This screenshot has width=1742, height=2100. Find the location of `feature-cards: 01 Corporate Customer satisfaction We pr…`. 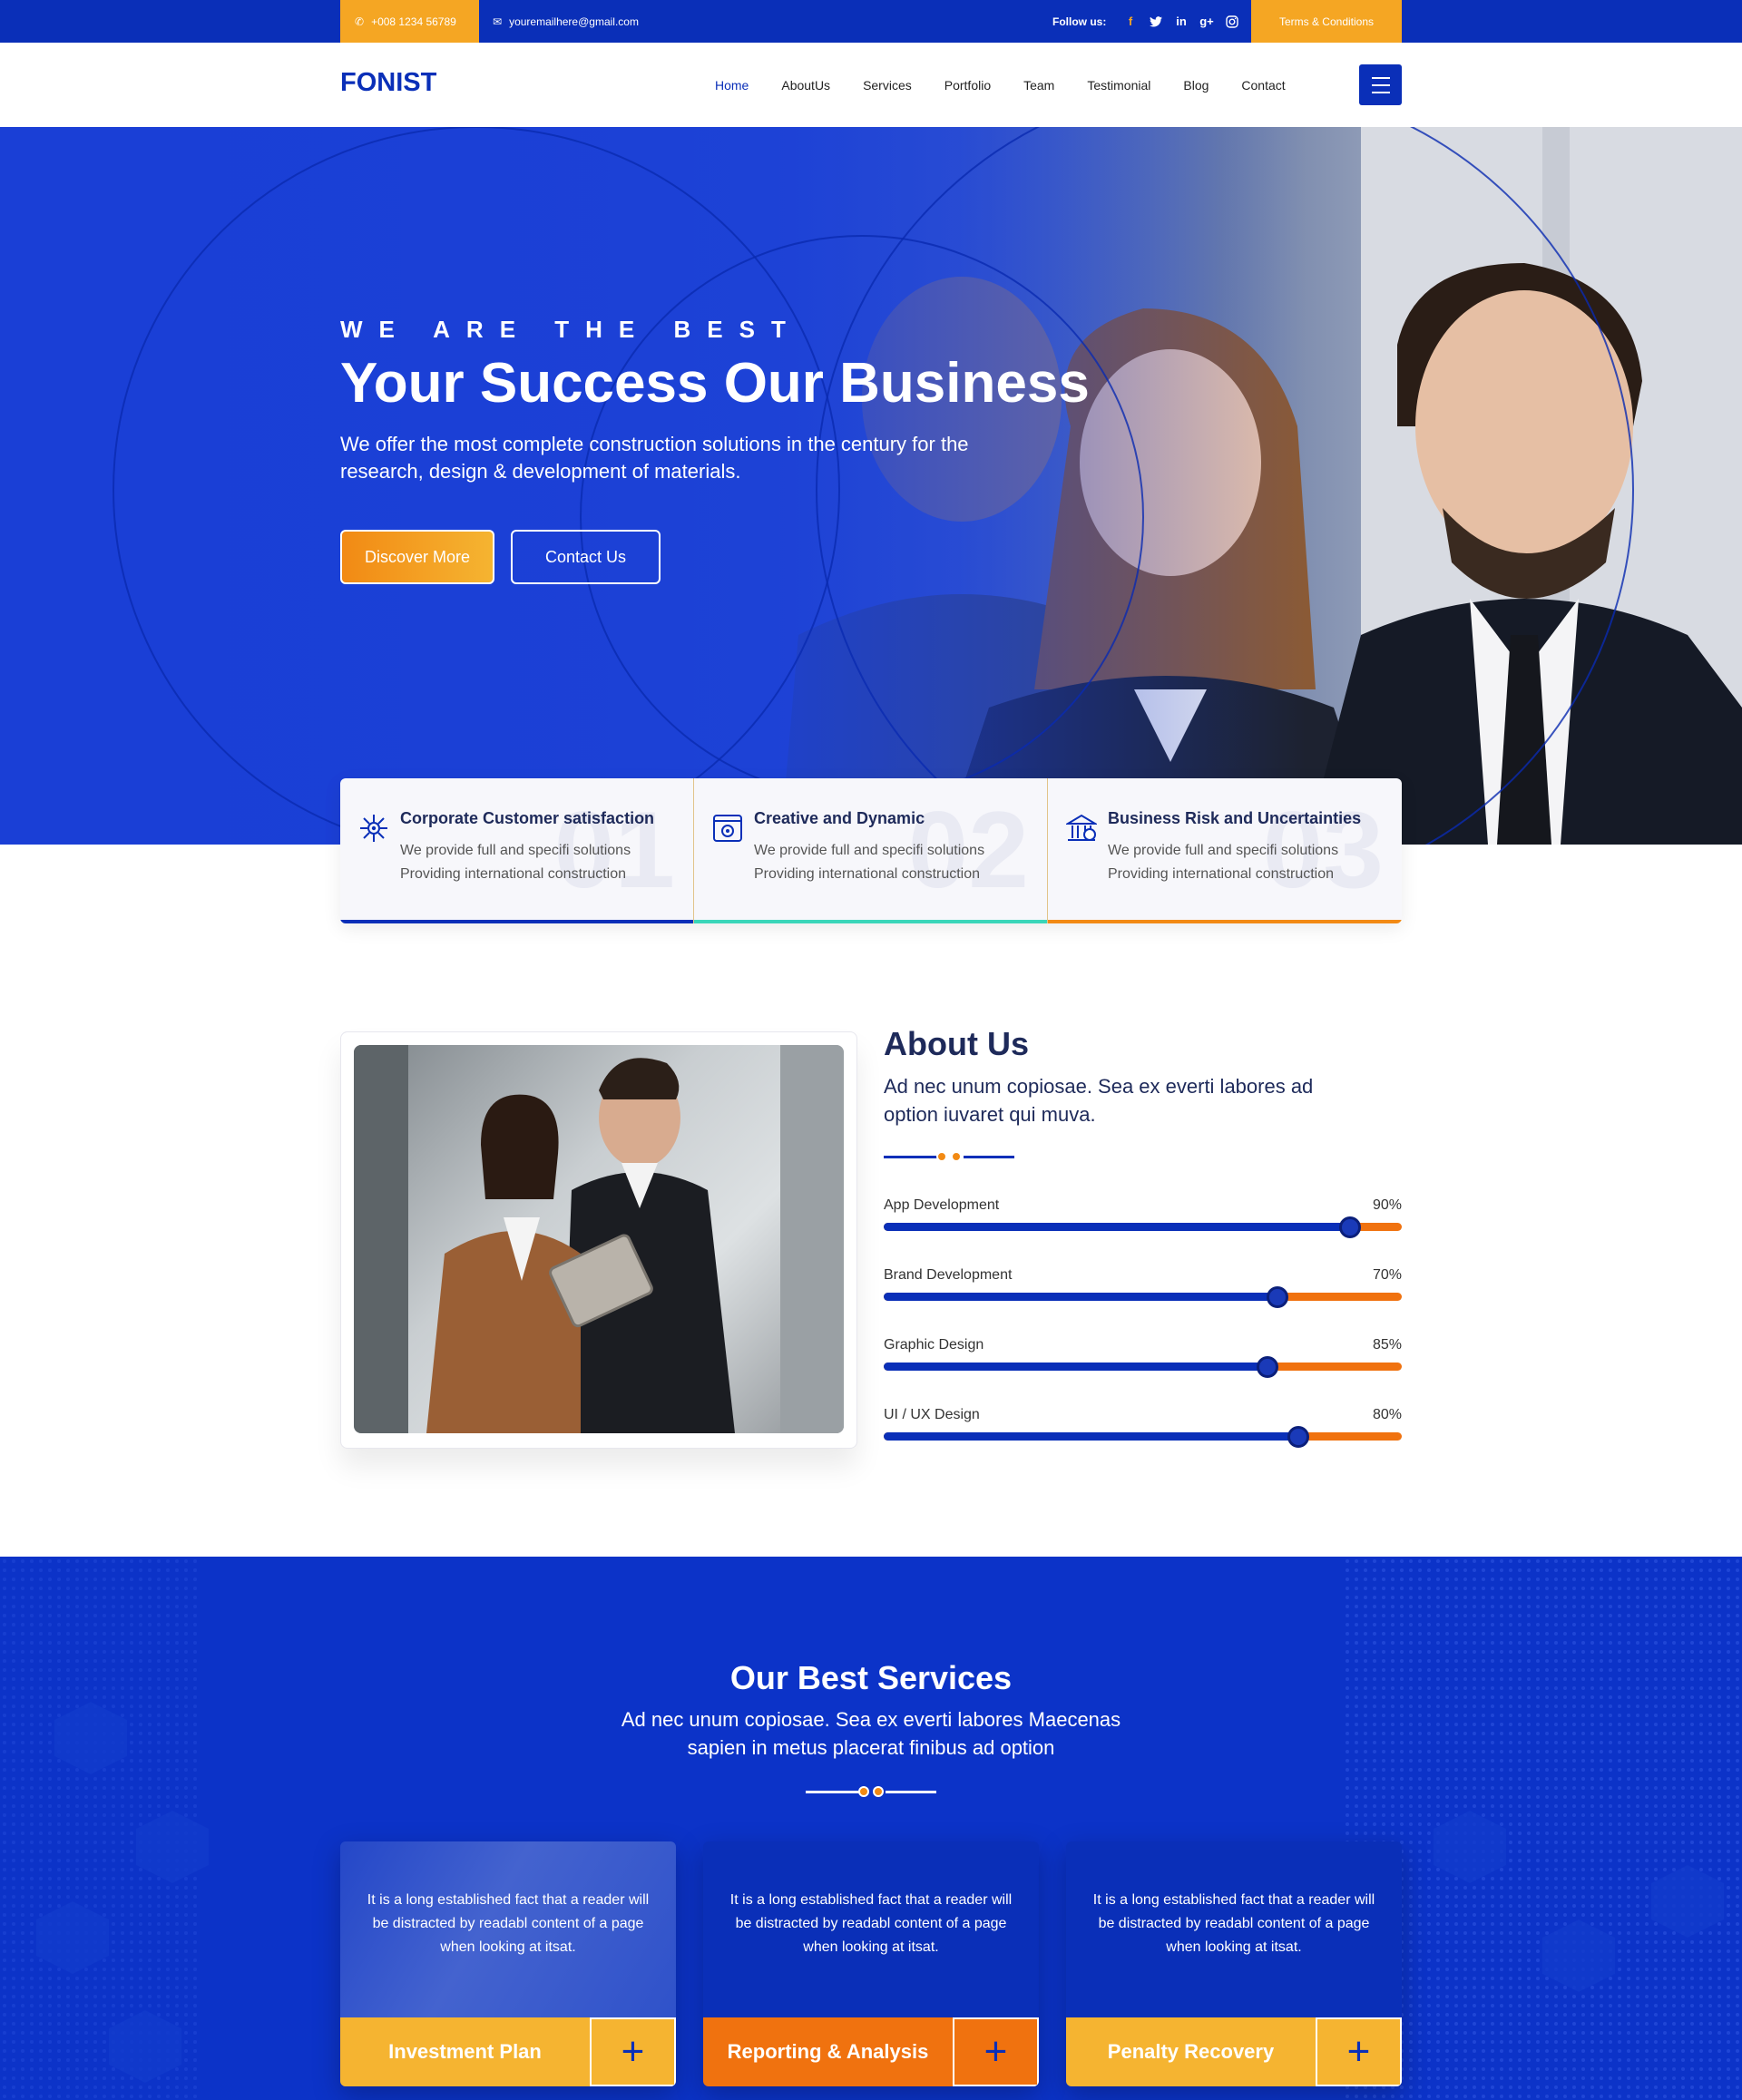

feature-cards: 01 Corporate Customer satisfaction We pr… is located at coordinates (871, 850).